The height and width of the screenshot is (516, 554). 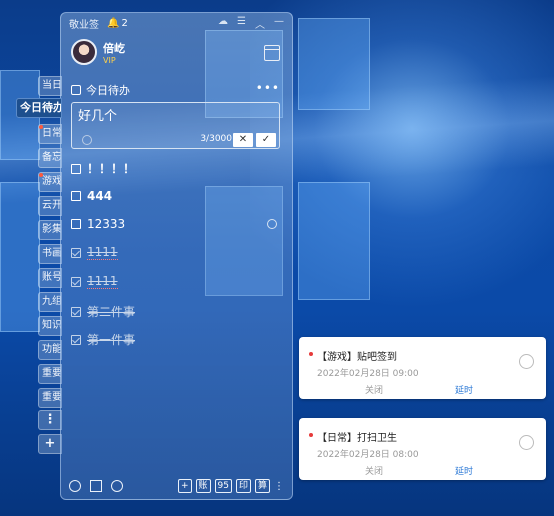 I want to click on number-button: 95, so click(x=223, y=486).